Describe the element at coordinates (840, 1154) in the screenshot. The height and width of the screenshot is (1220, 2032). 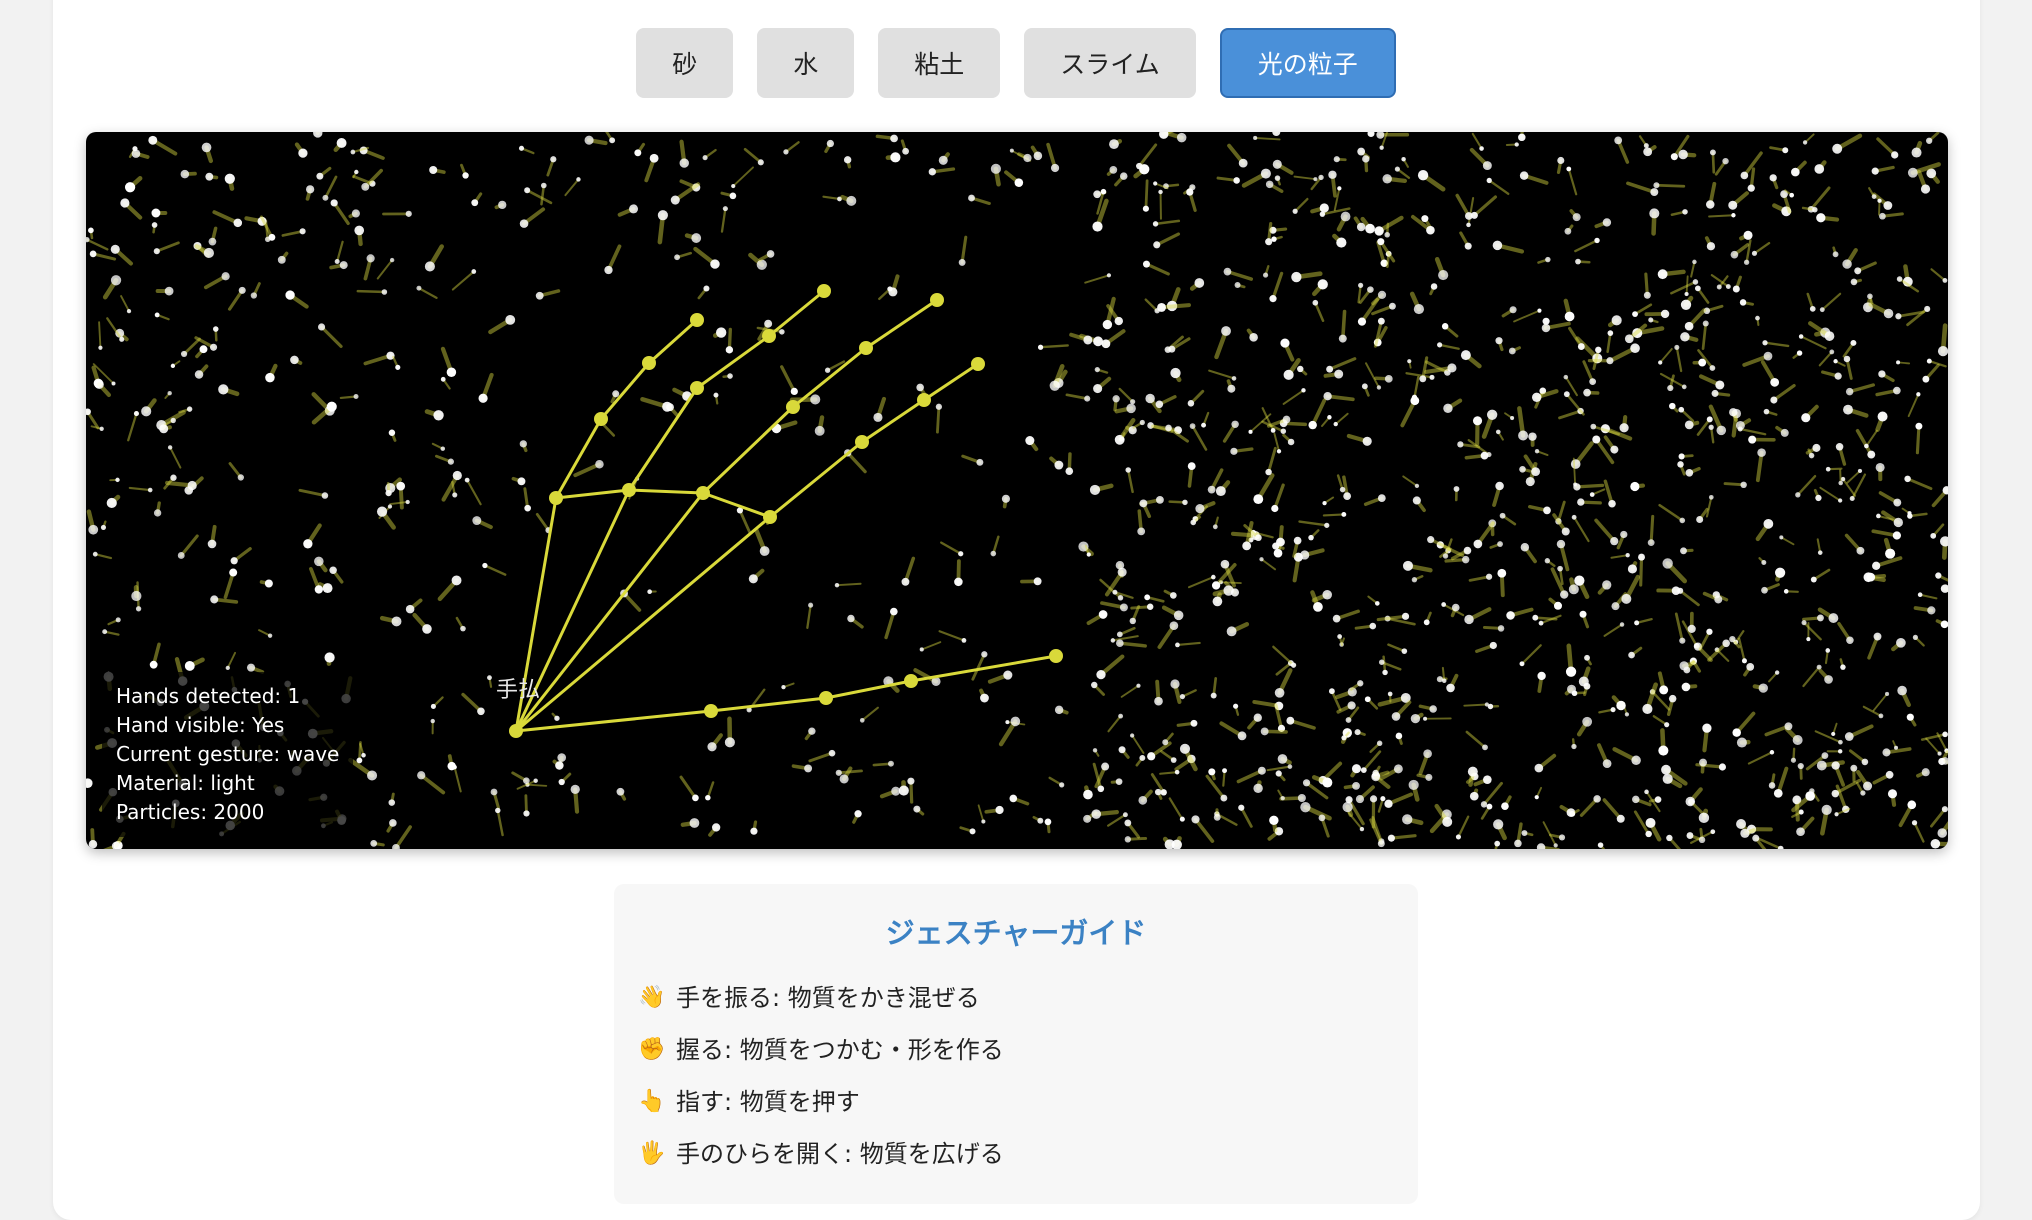
I see `gesture-item-text: 手のひらを開く: 物質を広げる` at that location.